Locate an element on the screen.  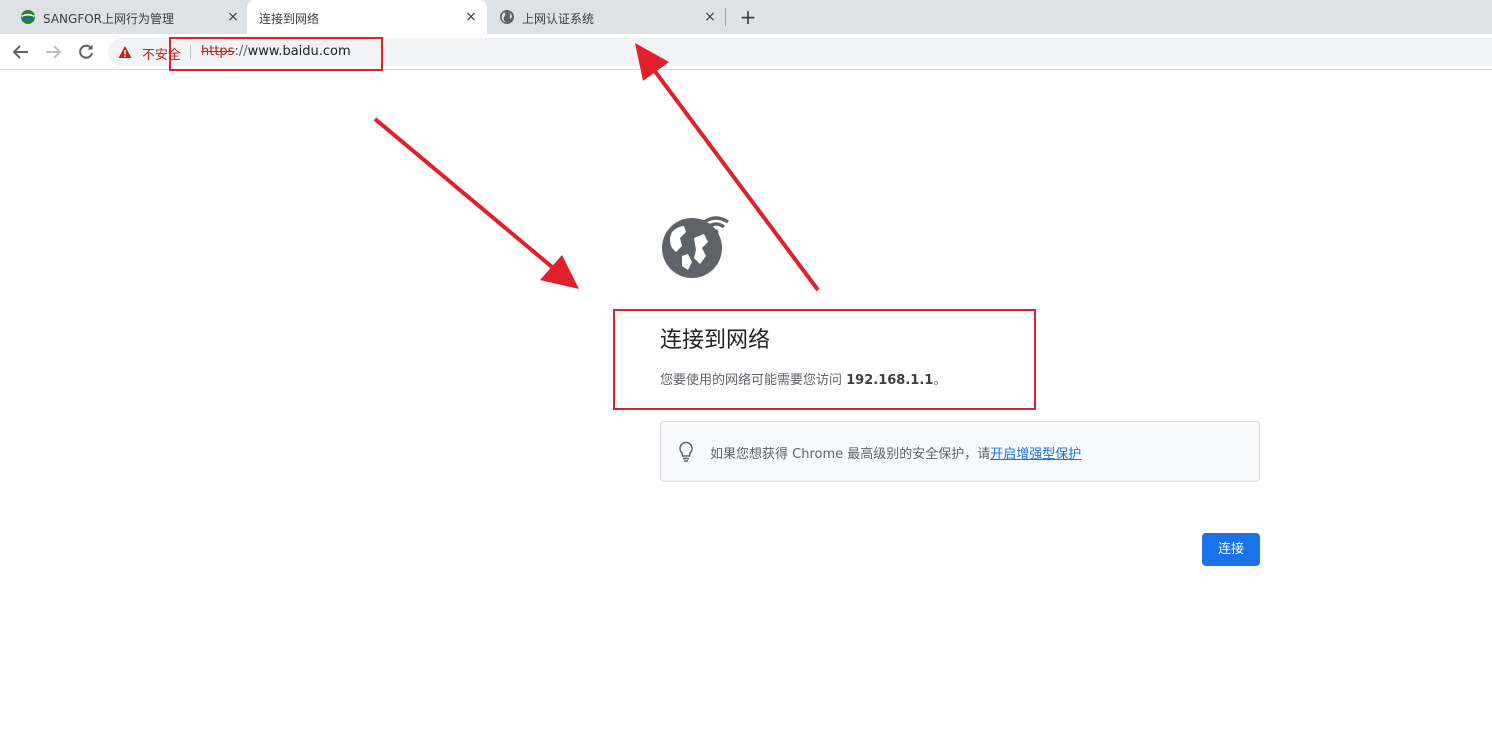
enhanced-protection-tip: 如果您想获得 Chrome 最高级别的安全保护，请开启增强型保护 is located at coordinates (960, 451).